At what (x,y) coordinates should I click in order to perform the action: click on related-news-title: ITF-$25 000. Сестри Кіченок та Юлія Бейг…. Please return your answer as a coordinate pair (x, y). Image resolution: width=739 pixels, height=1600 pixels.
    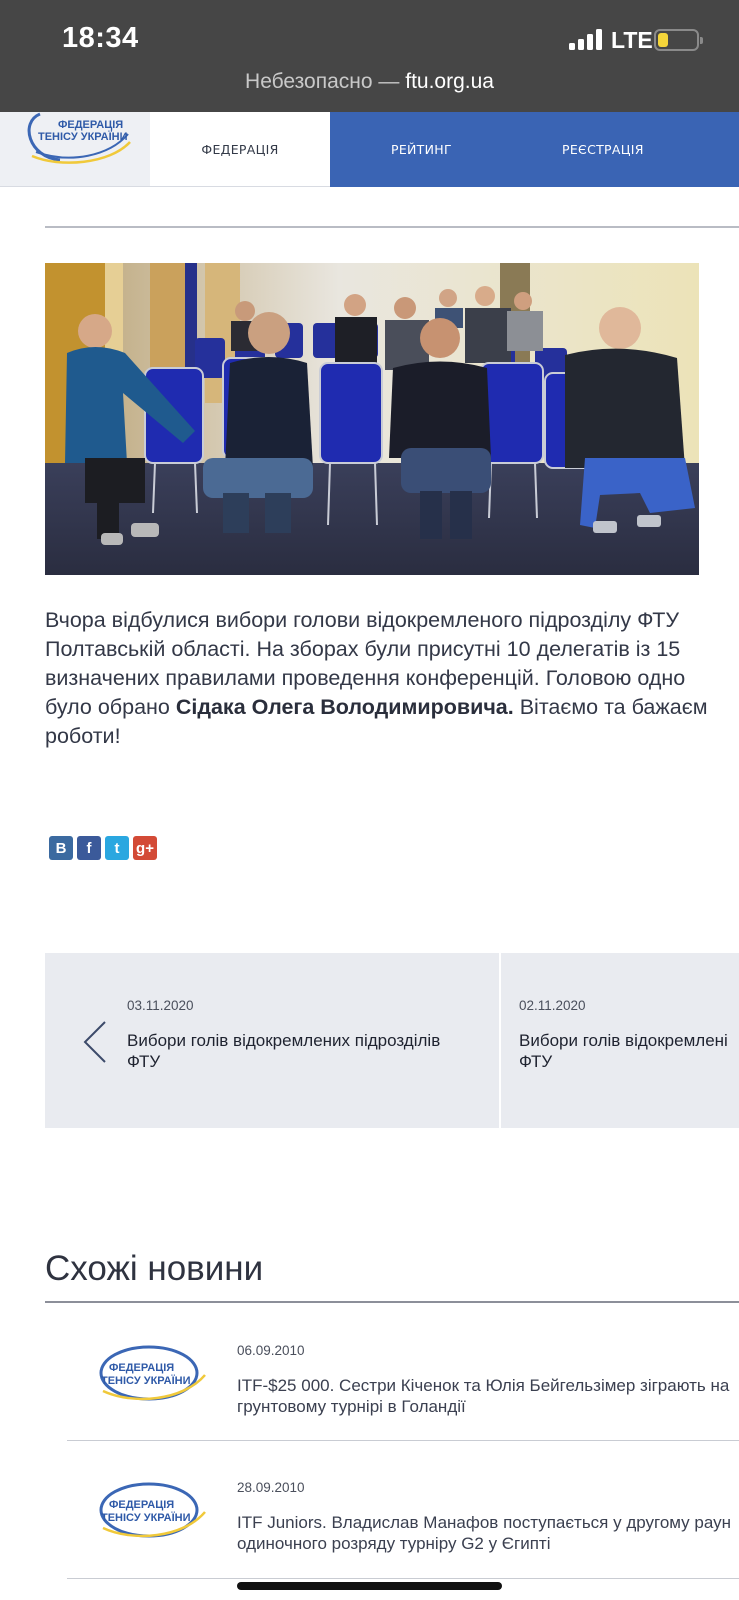
    Looking at the image, I should click on (483, 1396).